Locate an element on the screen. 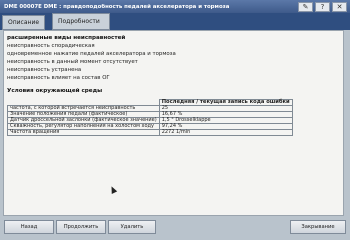  back-button: Назад is located at coordinates (29, 227).